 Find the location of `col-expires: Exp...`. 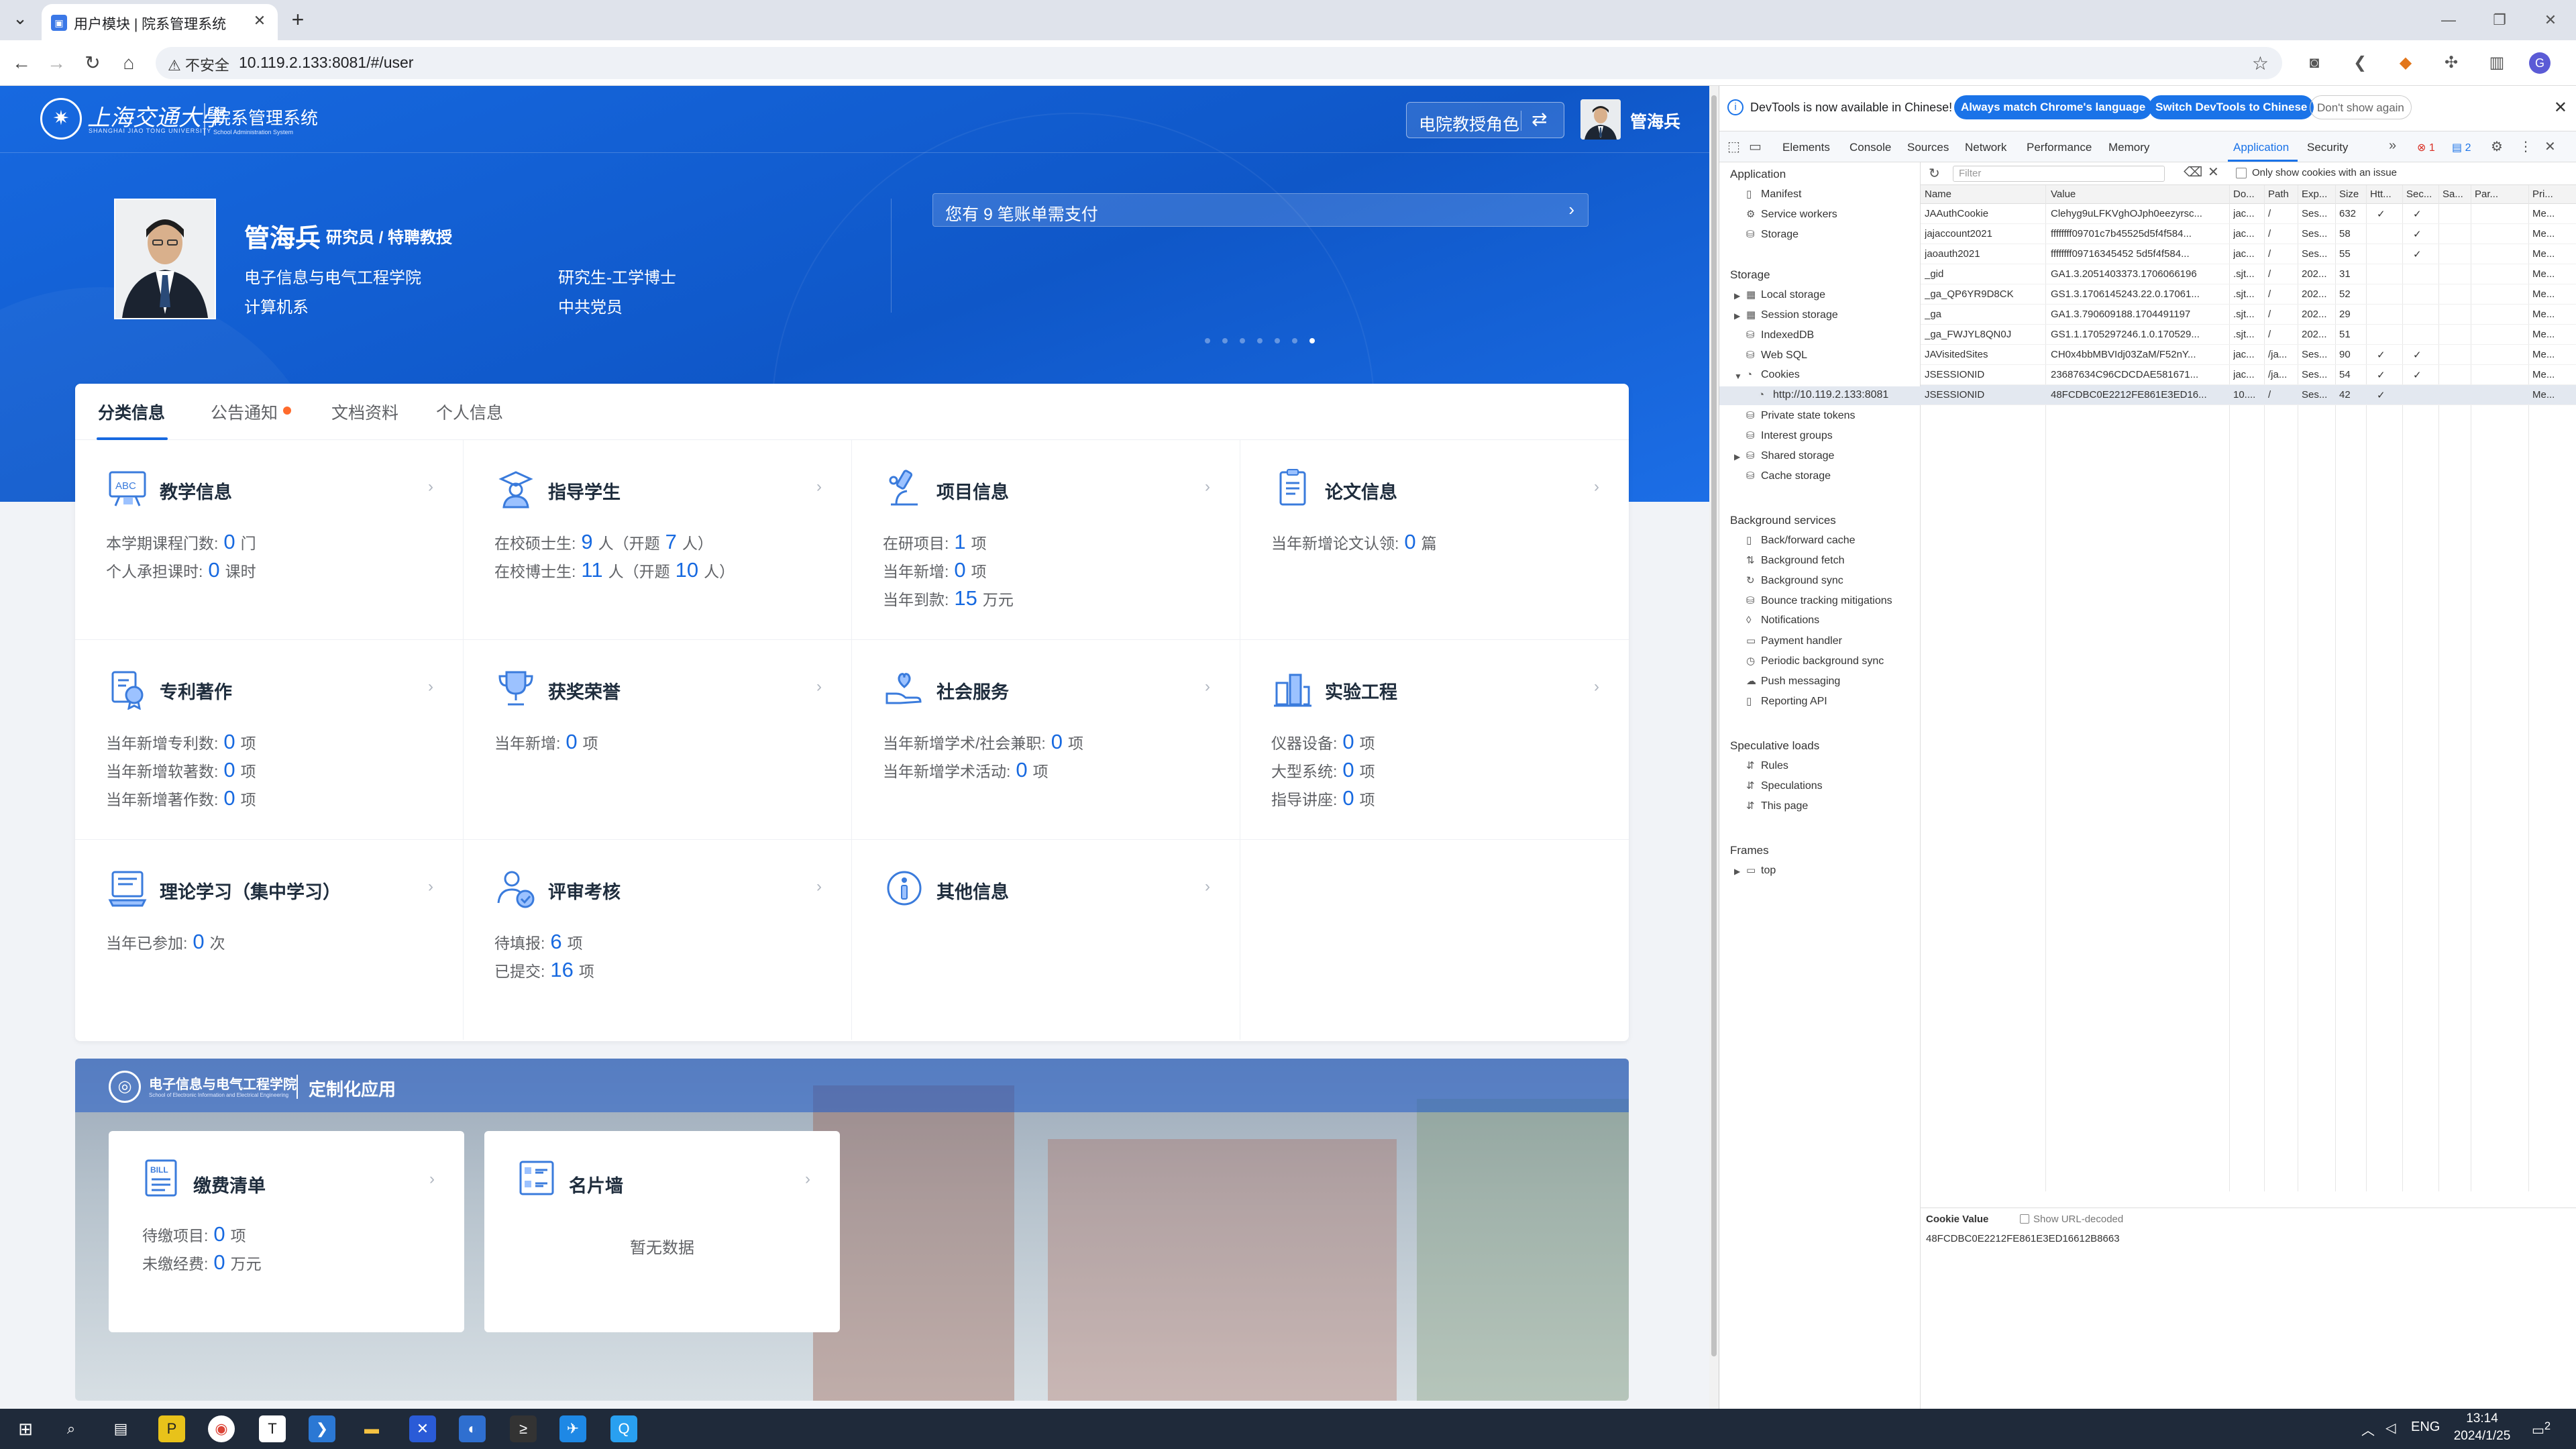

col-expires: Exp... is located at coordinates (2314, 194).